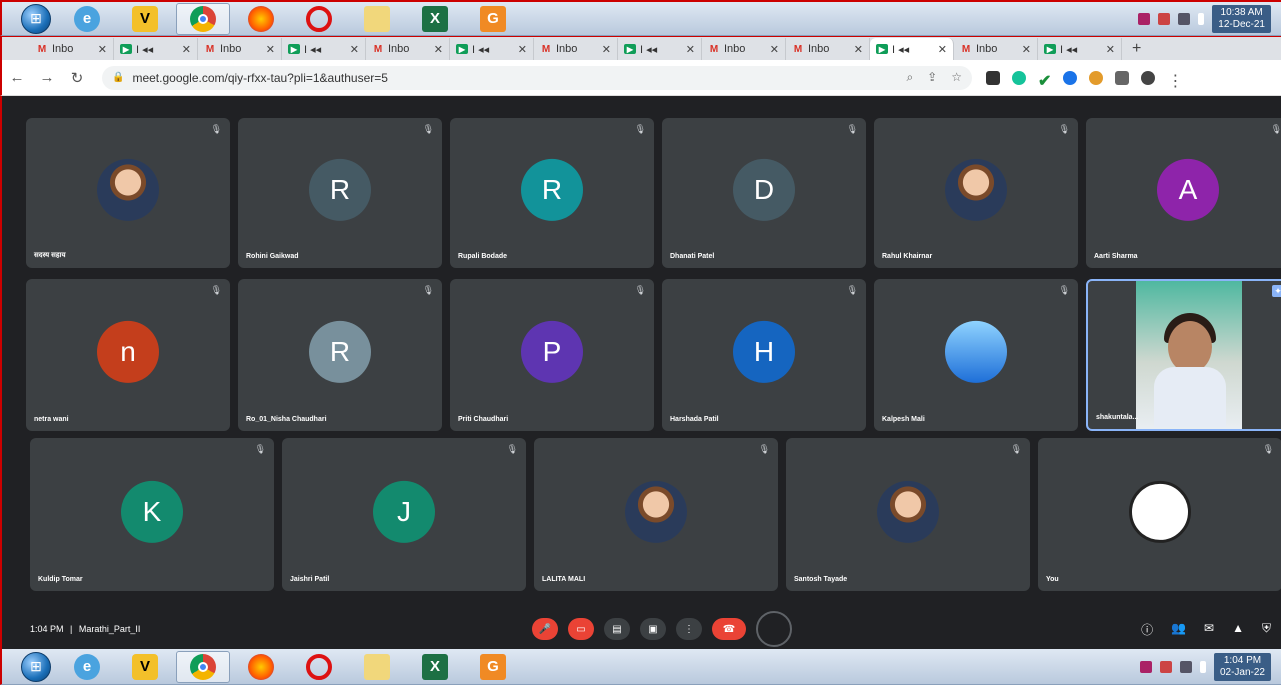 This screenshot has width=1281, height=685. What do you see at coordinates (1276, 291) in the screenshot?
I see `pin-icon: ✦` at bounding box center [1276, 291].